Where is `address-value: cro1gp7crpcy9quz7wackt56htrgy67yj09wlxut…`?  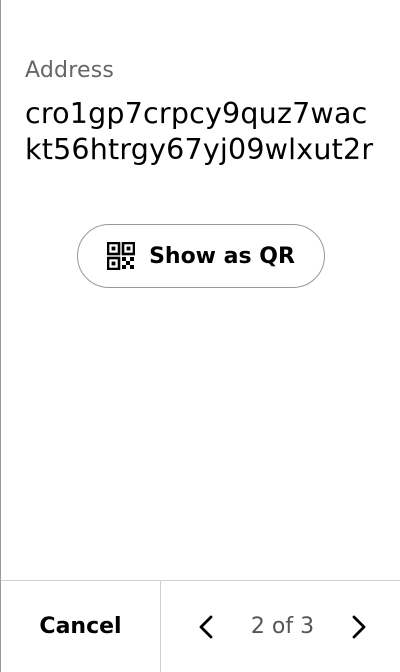 address-value: cro1gp7crpcy9quz7wackt56htrgy67yj09wlxut… is located at coordinates (199, 131).